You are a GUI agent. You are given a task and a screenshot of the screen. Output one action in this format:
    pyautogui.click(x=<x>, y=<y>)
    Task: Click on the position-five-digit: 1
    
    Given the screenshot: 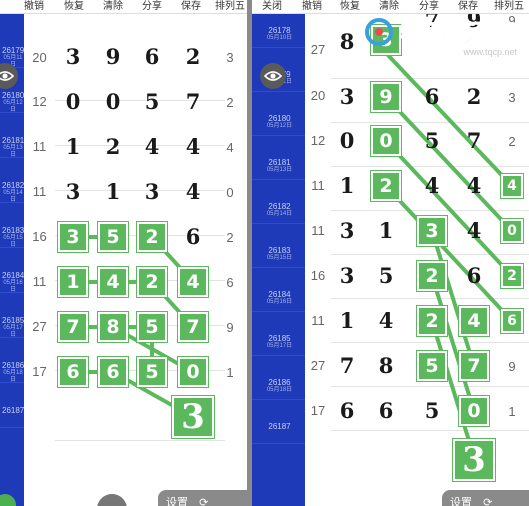 What is the action you would take?
    pyautogui.click(x=230, y=372)
    